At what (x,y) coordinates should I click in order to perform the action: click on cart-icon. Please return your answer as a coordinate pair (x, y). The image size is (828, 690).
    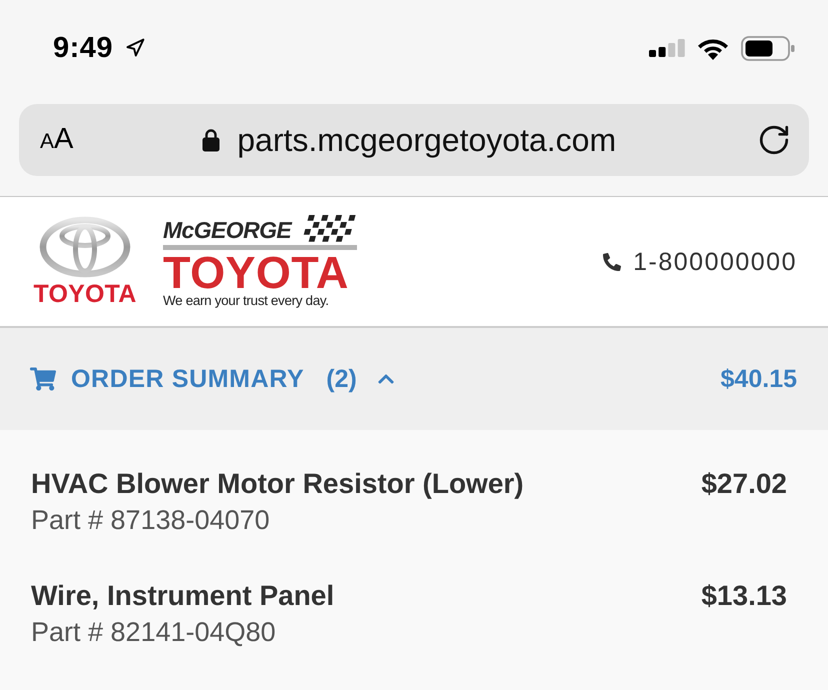
    Looking at the image, I should click on (43, 379).